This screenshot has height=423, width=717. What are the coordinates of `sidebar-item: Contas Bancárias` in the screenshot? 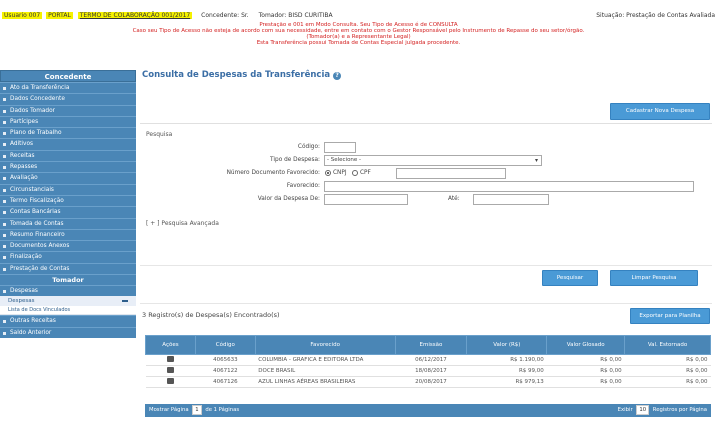 It's located at (68, 212).